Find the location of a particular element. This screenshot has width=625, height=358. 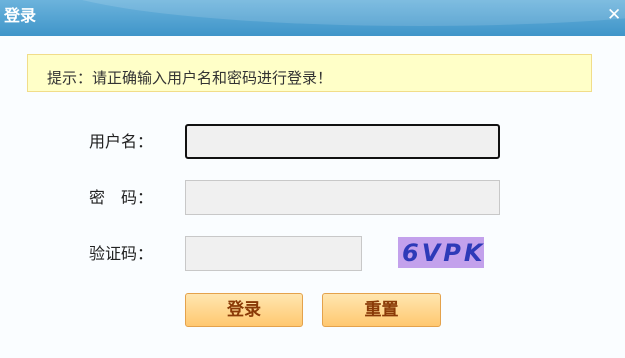

close-icon: ✕ is located at coordinates (614, 15).